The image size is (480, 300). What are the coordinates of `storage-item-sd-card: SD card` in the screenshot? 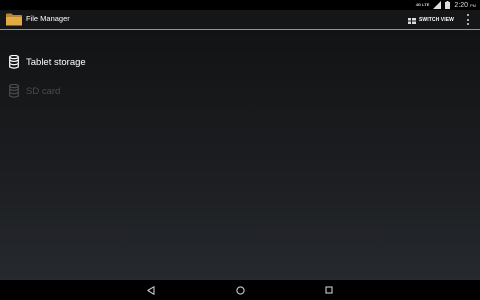 It's located at (34, 91).